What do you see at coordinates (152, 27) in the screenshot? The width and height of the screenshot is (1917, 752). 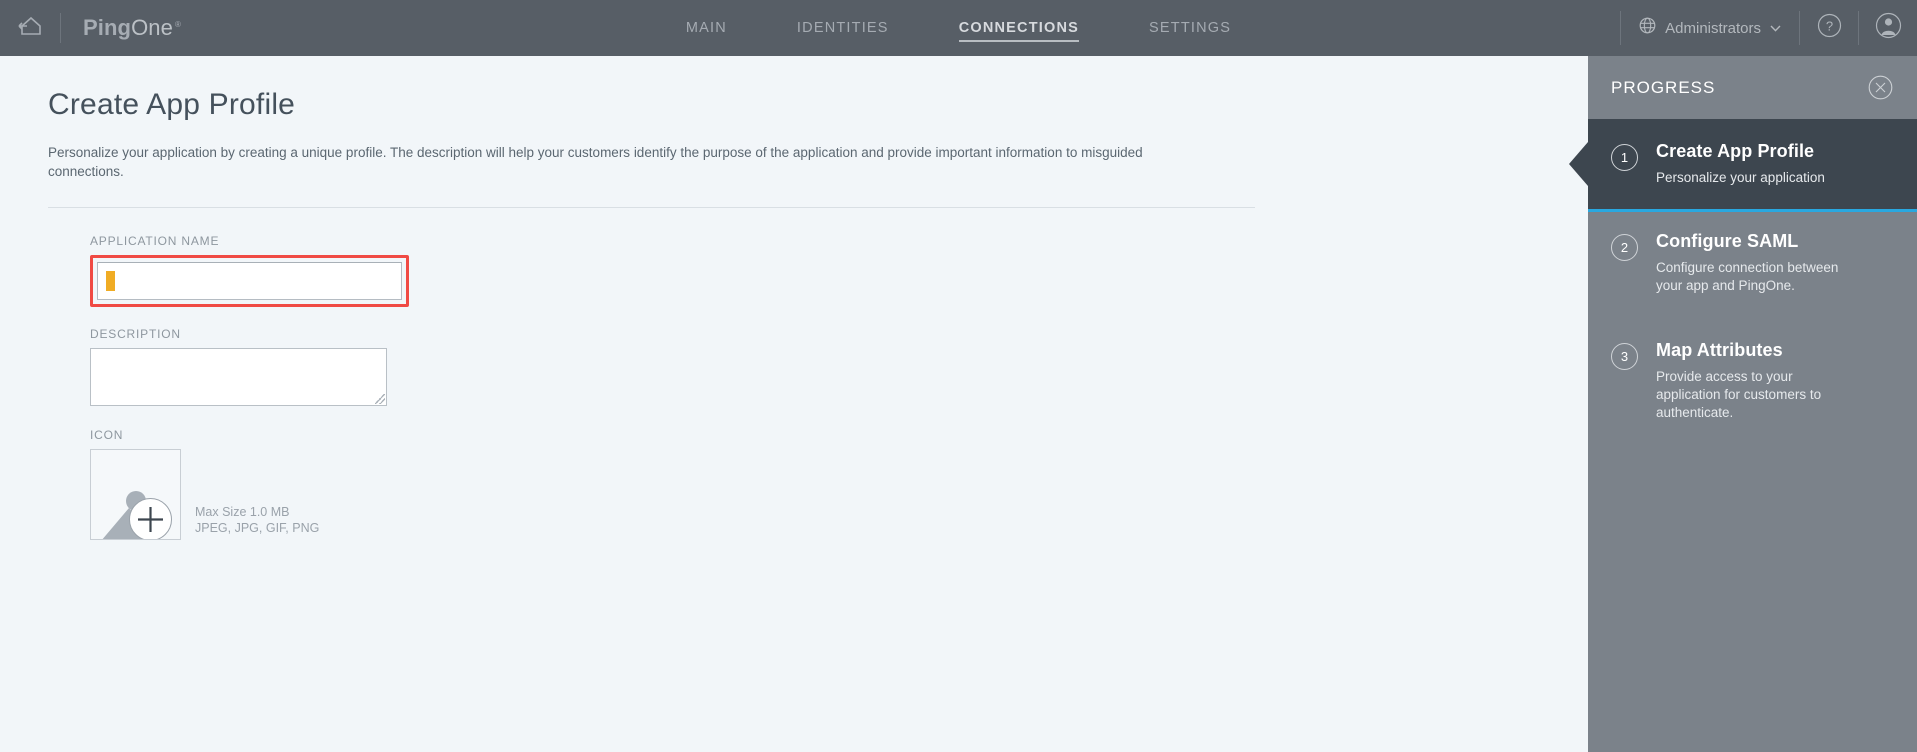 I see `brand-one-text: One` at bounding box center [152, 27].